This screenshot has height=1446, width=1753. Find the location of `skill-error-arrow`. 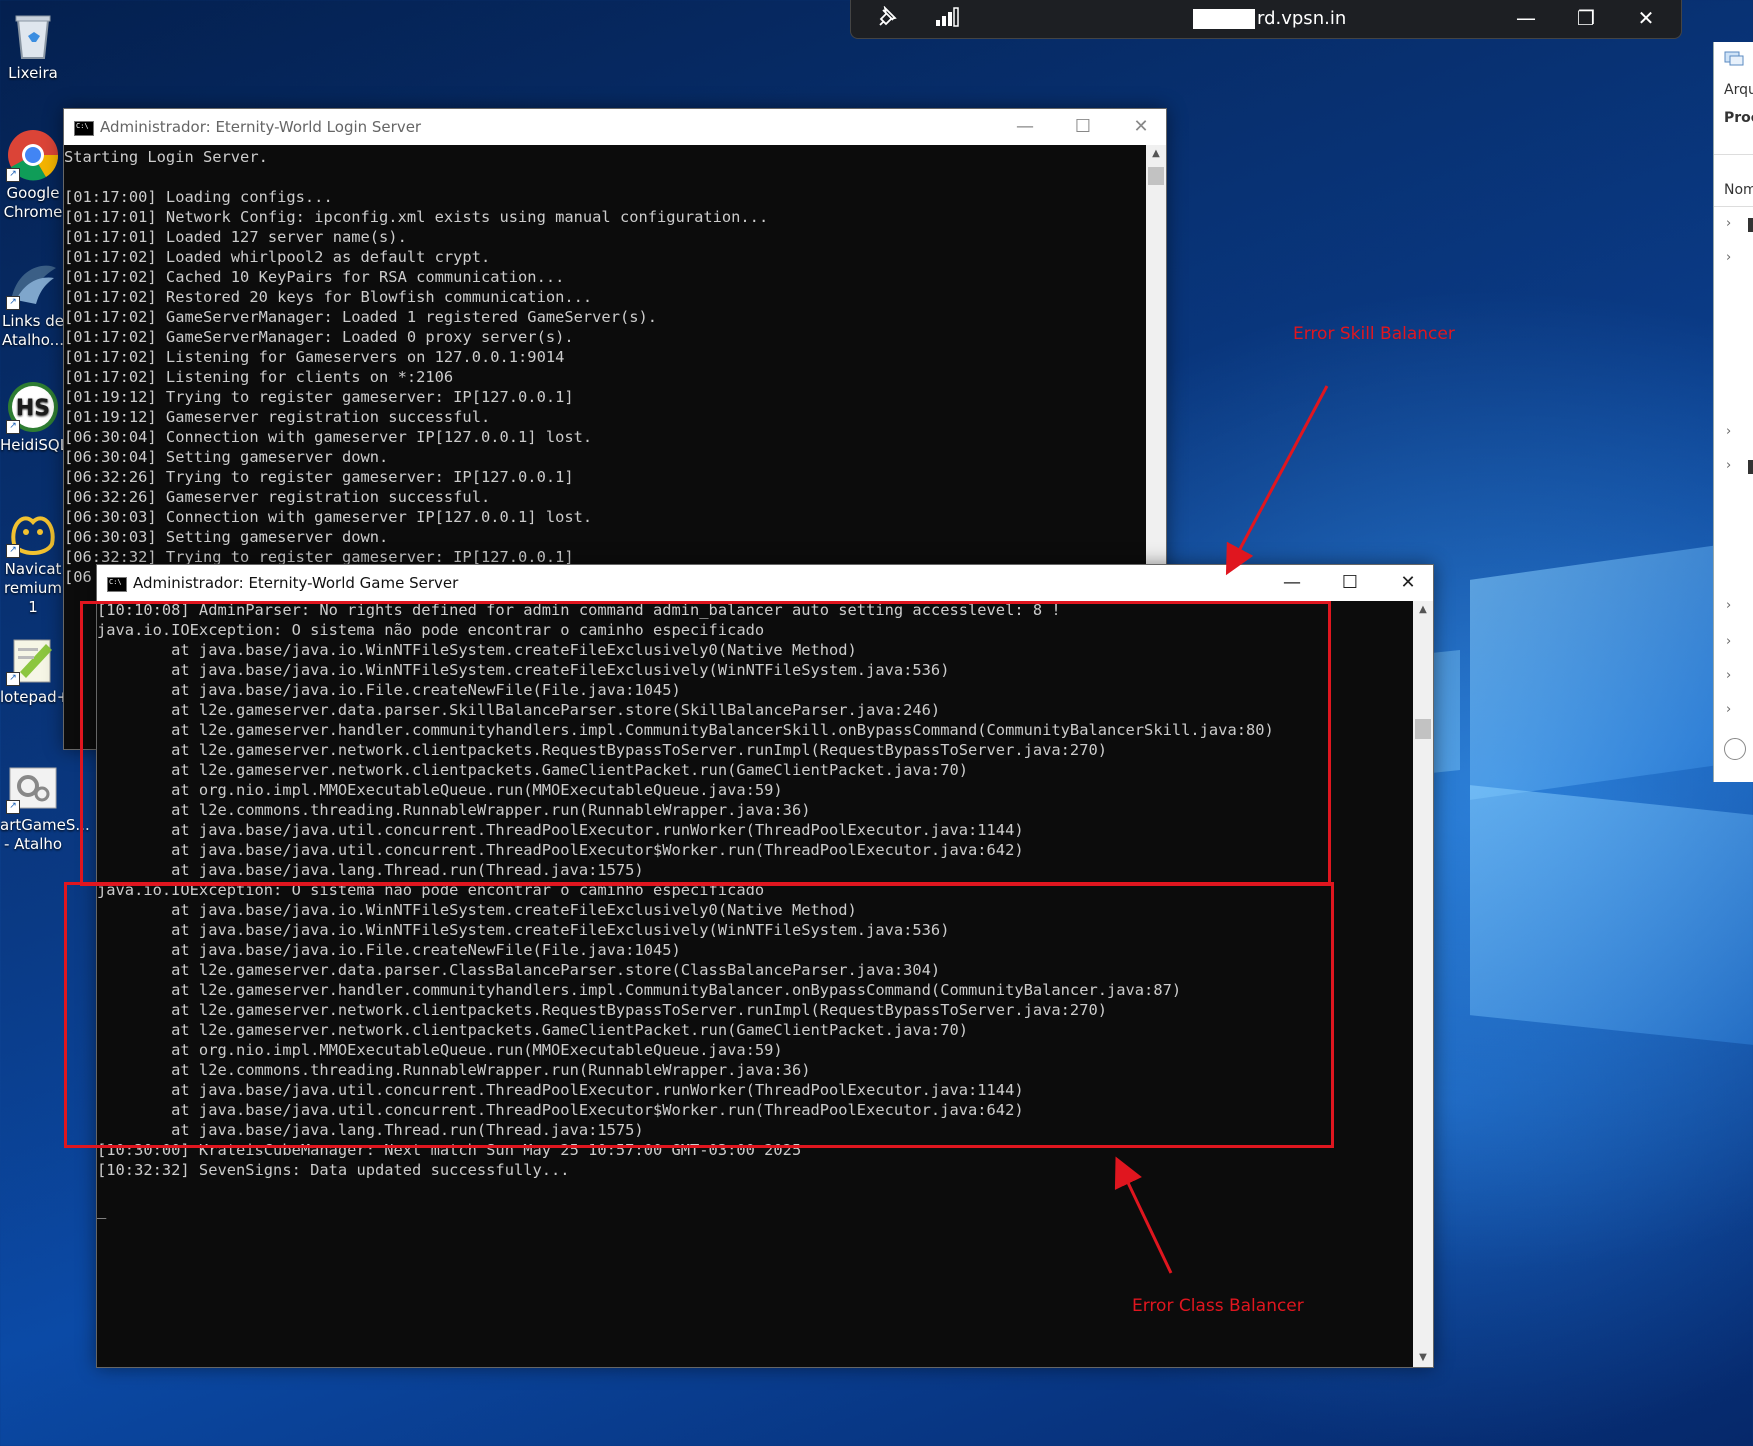

skill-error-arrow is located at coordinates (1277, 480).